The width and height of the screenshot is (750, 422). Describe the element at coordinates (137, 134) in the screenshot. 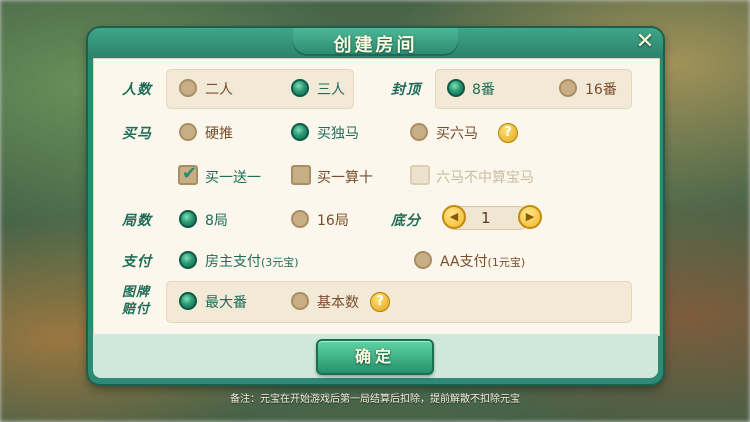

I see `horse-label: 买马` at that location.